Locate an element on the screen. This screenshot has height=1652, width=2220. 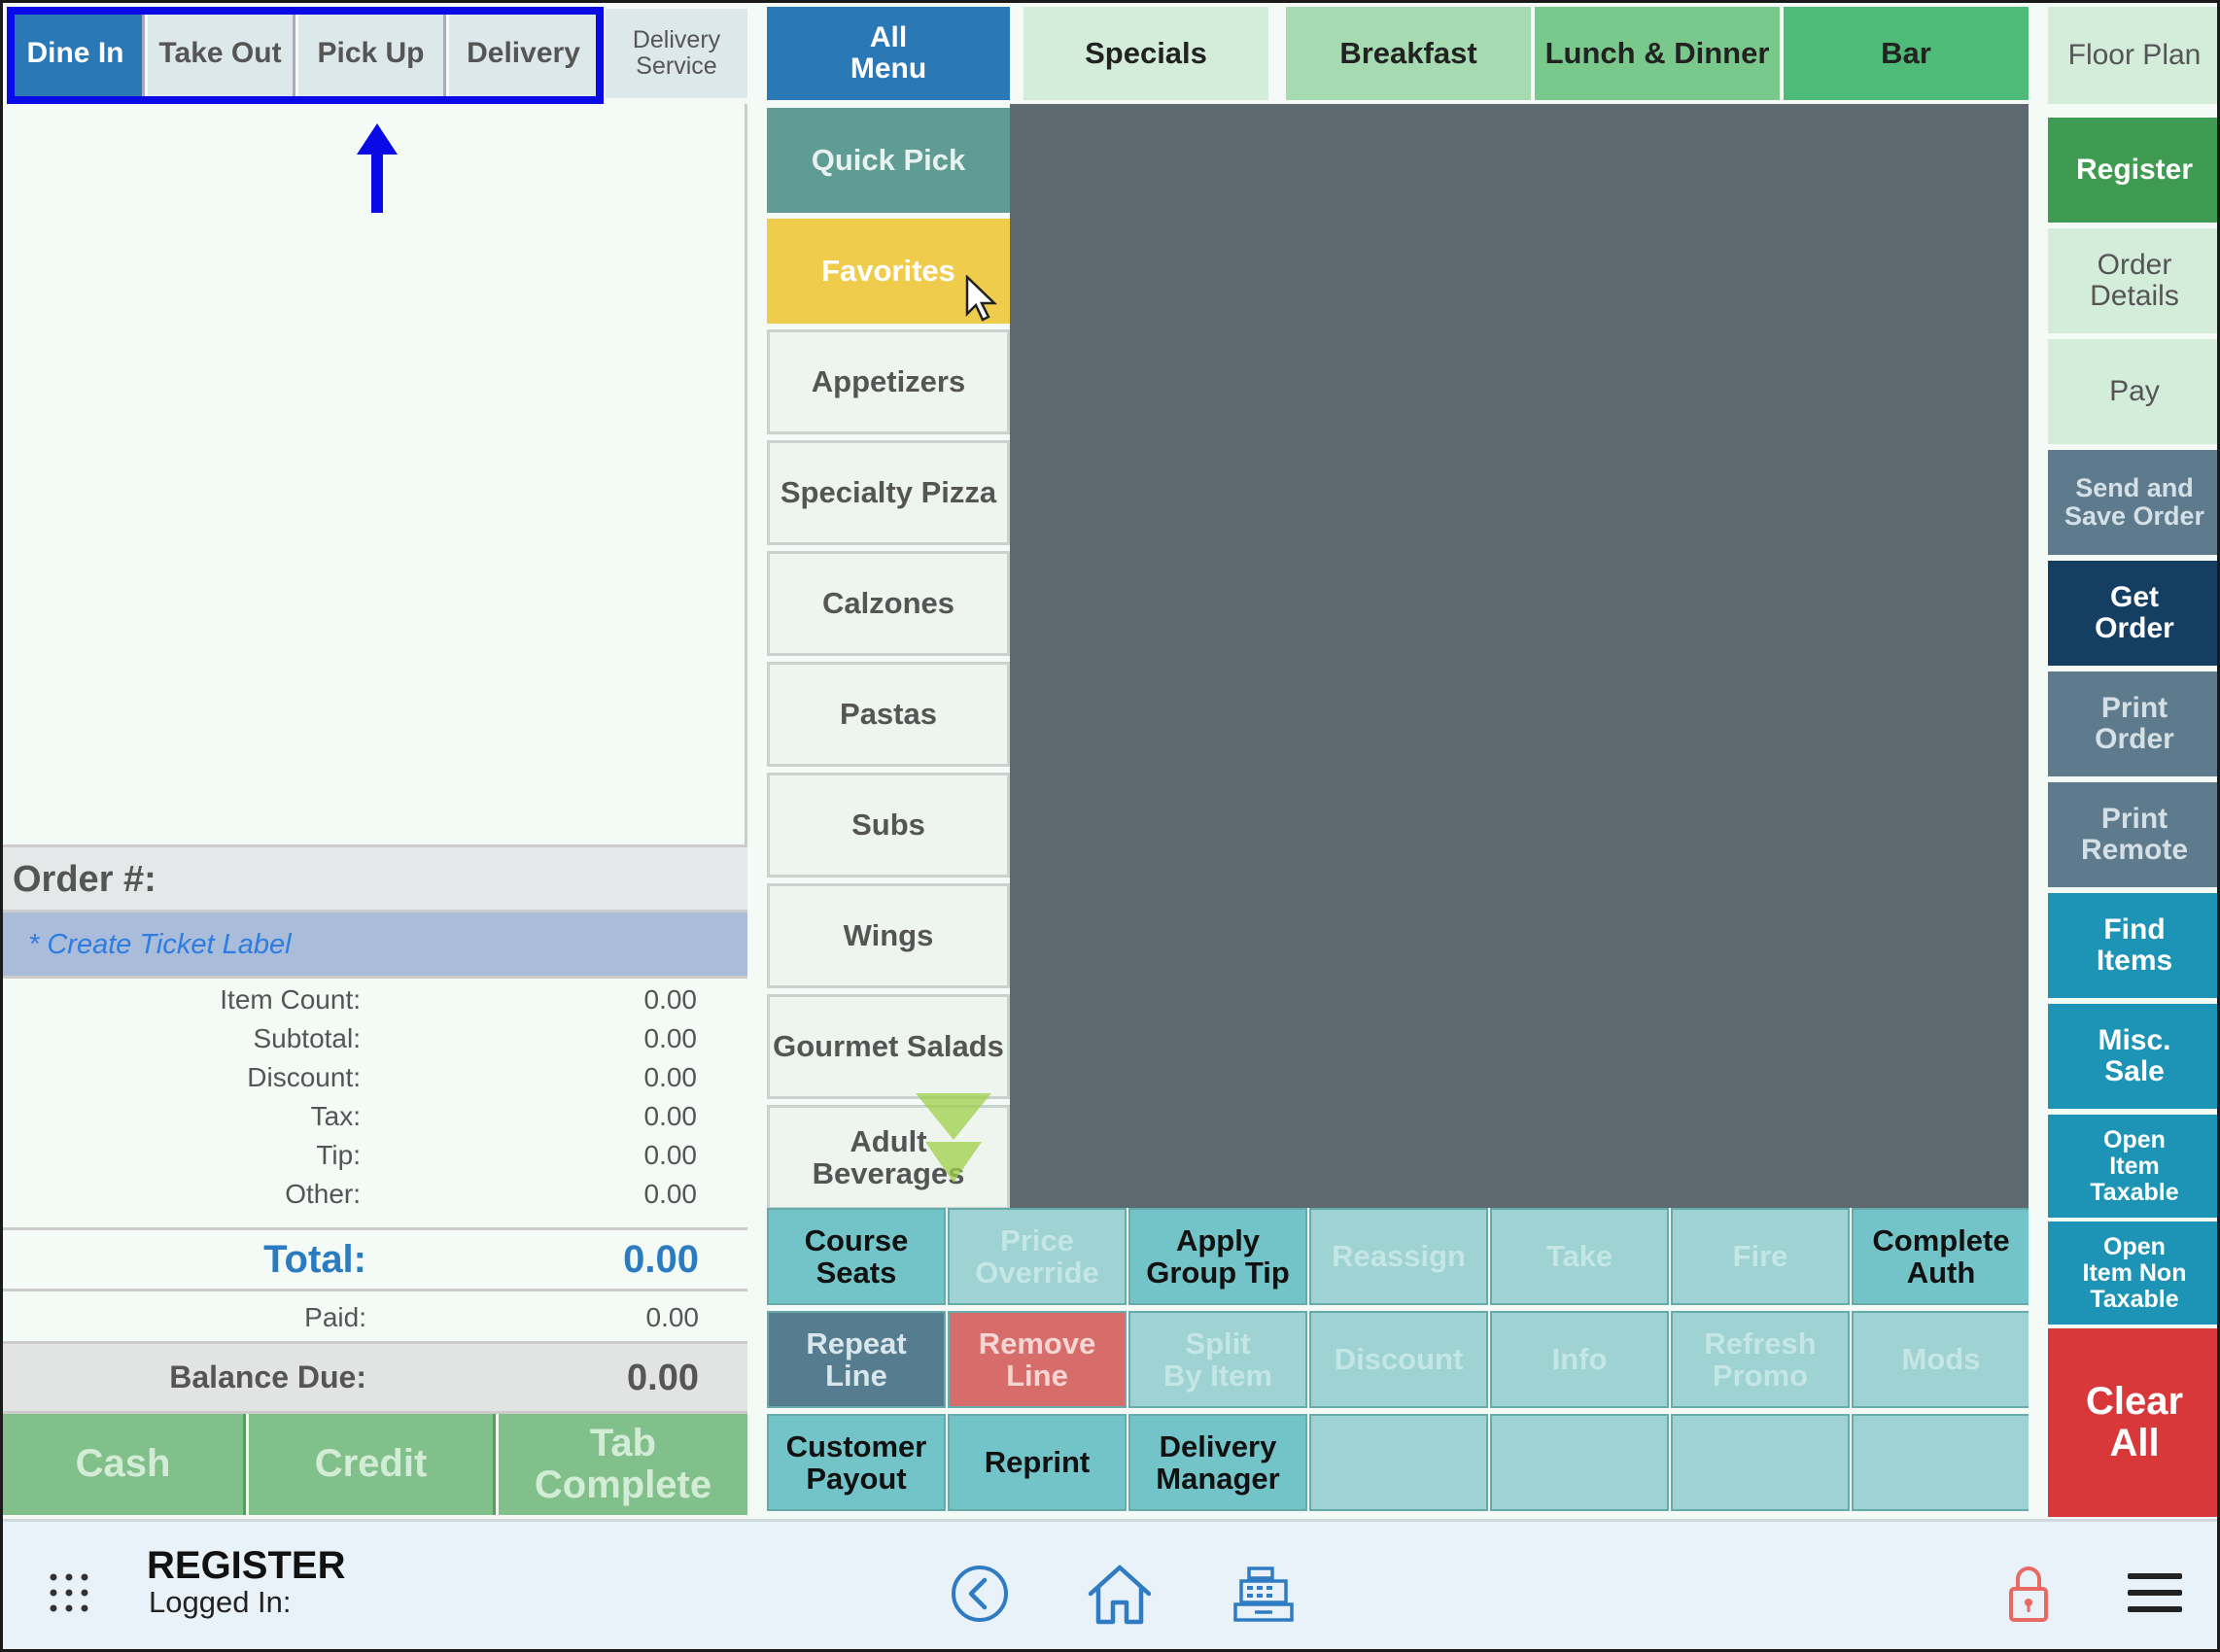
action-apply-group-tip-button: Apply Group Tip is located at coordinates (1217, 1257).